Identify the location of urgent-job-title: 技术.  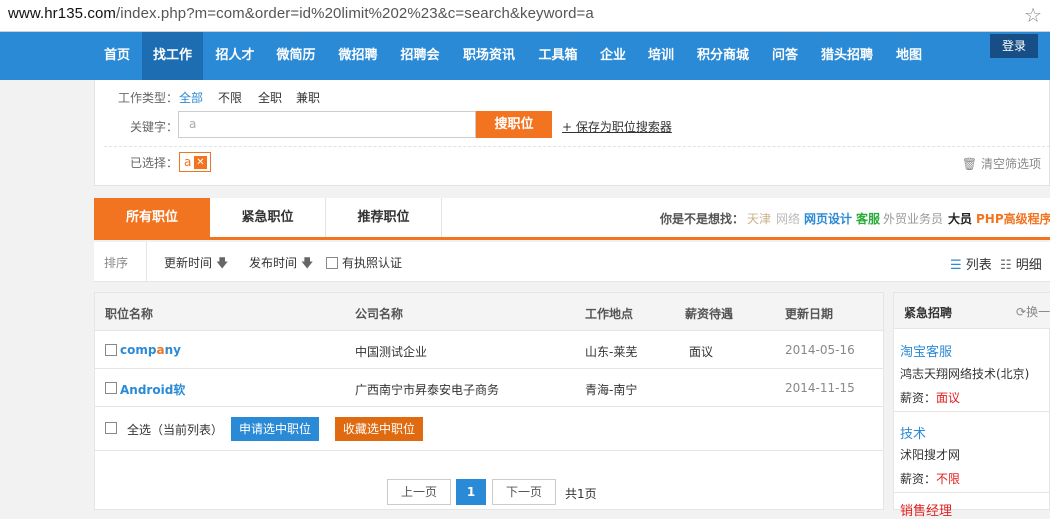
(913, 432).